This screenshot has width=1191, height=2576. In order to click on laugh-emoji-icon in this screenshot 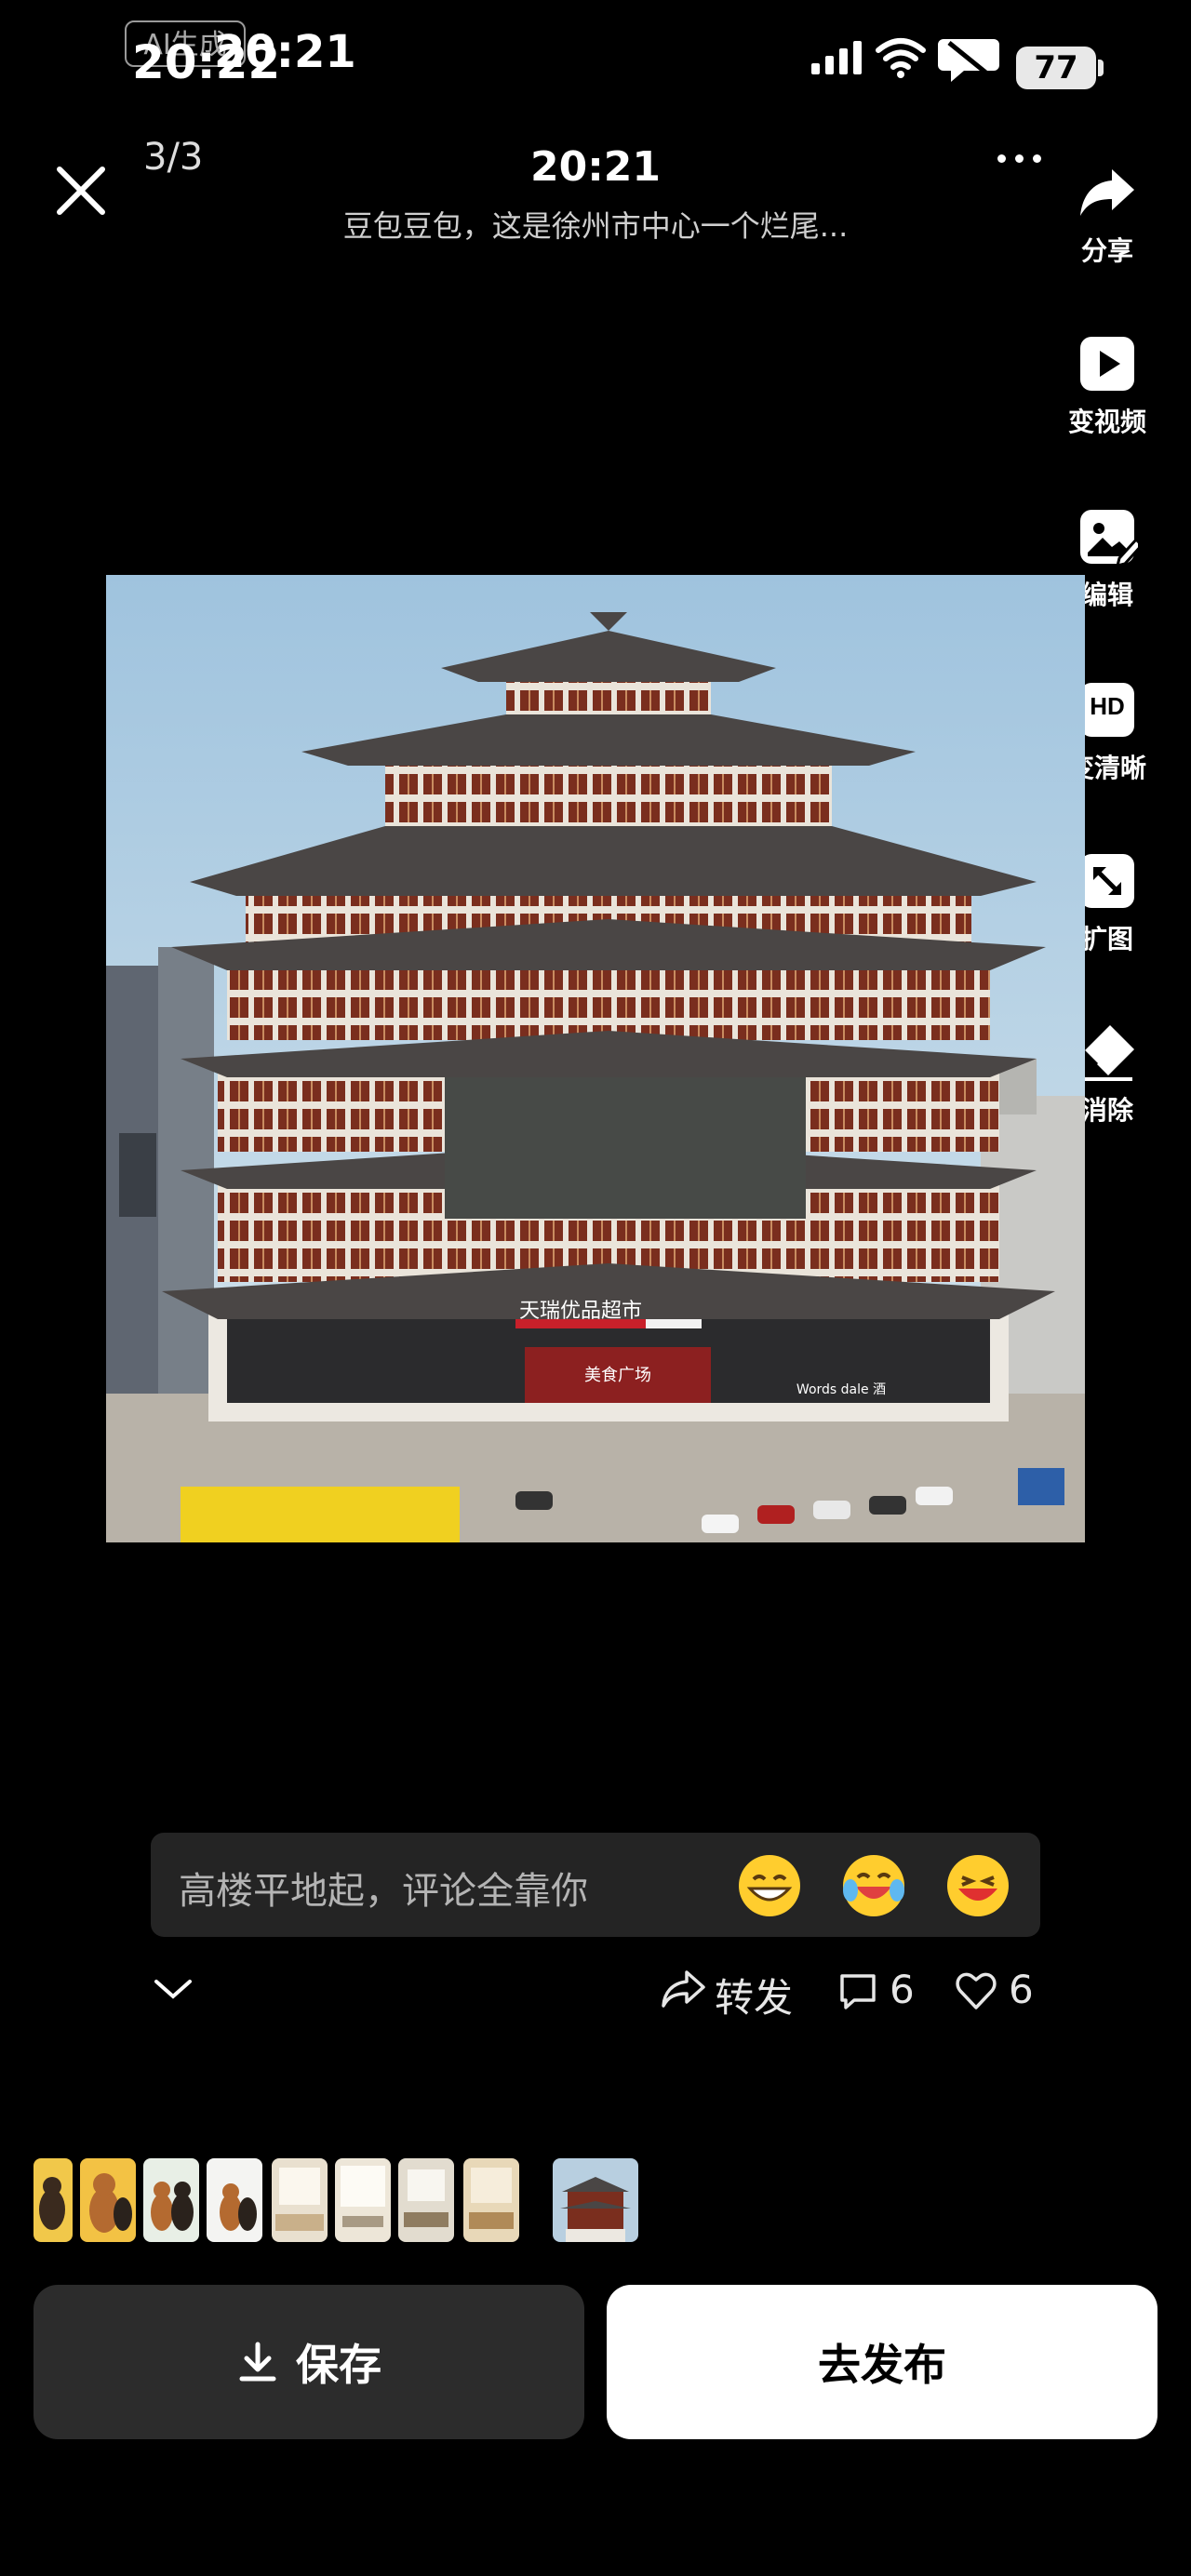, I will do `click(977, 1885)`.